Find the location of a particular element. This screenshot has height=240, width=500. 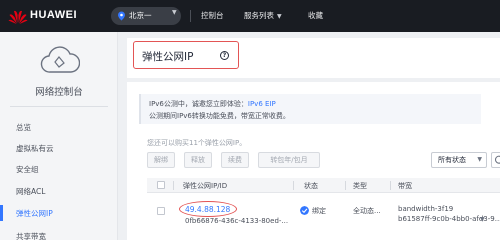

notice-line-1: IPv6公测中，诚邀您立即体验：IPv6 EIP is located at coordinates (212, 104).